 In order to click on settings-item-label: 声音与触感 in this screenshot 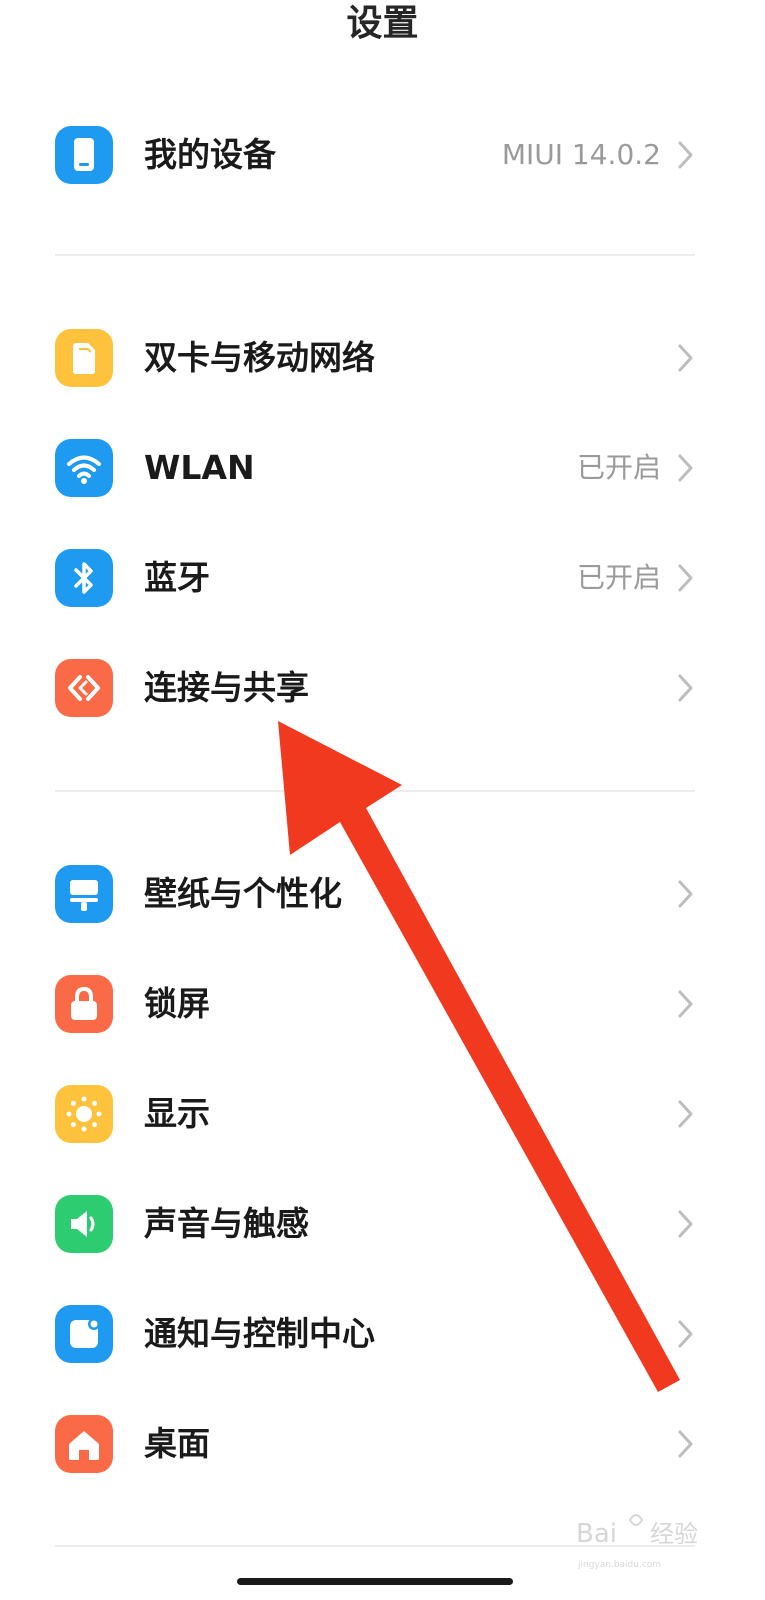, I will do `click(226, 1223)`.